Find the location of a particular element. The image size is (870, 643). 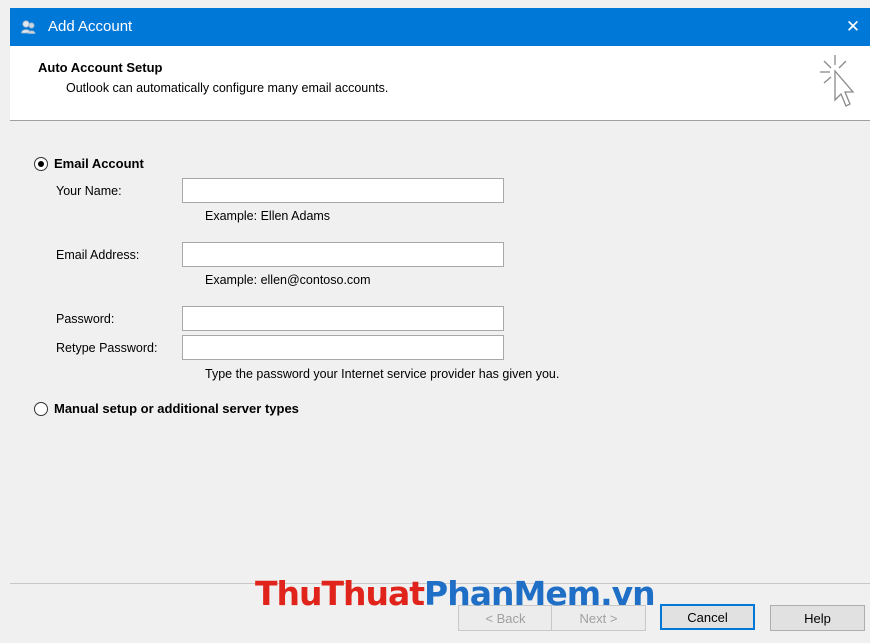

email-address-input is located at coordinates (343, 254).